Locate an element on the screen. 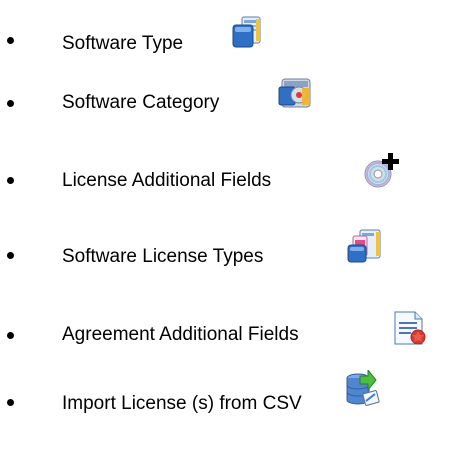  software-category-icon is located at coordinates (295, 92).